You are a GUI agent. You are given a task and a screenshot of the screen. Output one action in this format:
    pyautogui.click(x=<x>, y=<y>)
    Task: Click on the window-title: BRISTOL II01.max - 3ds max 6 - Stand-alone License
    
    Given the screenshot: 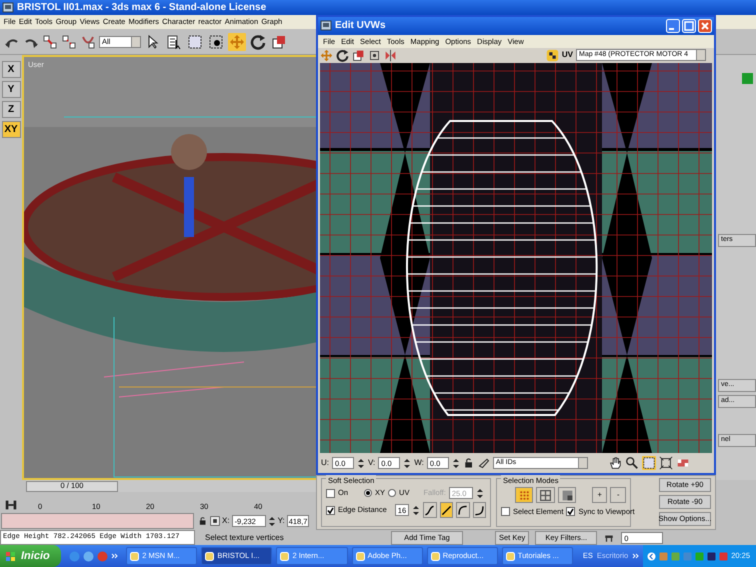 What is the action you would take?
    pyautogui.click(x=141, y=8)
    